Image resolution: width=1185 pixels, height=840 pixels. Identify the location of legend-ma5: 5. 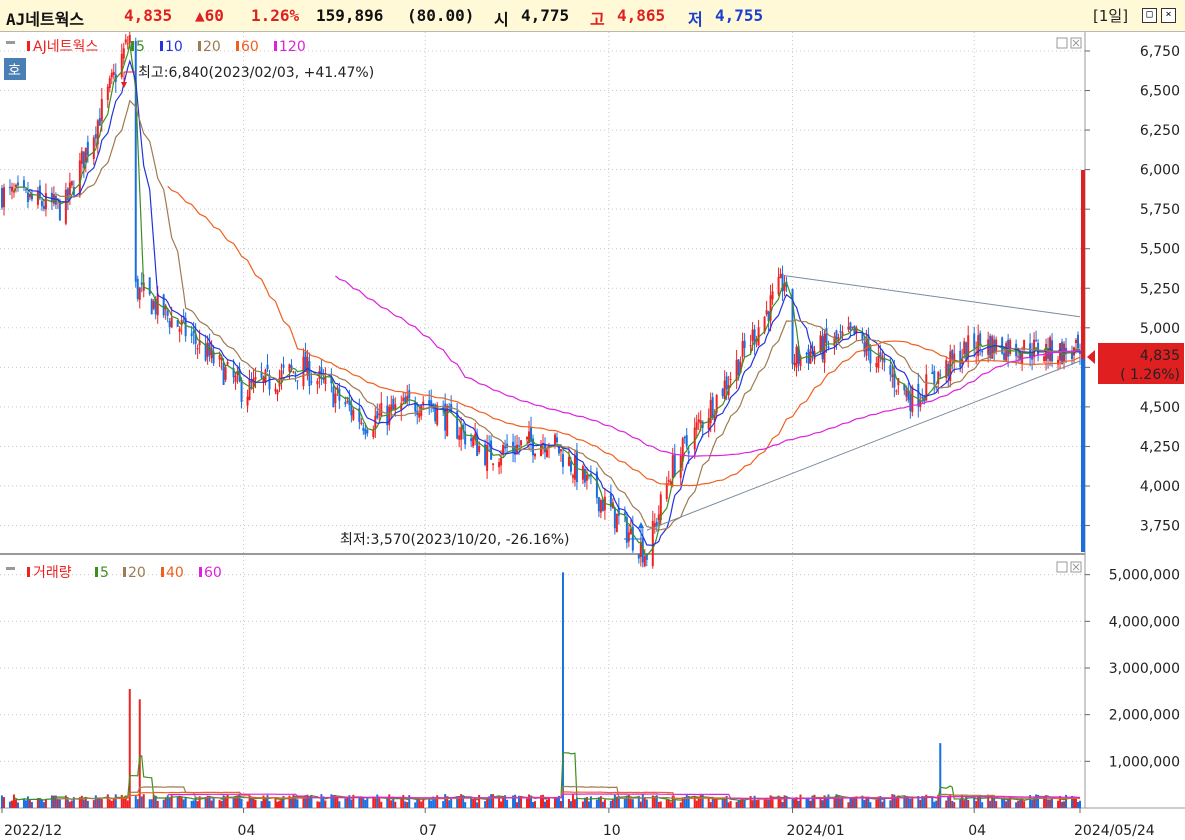
(140, 47).